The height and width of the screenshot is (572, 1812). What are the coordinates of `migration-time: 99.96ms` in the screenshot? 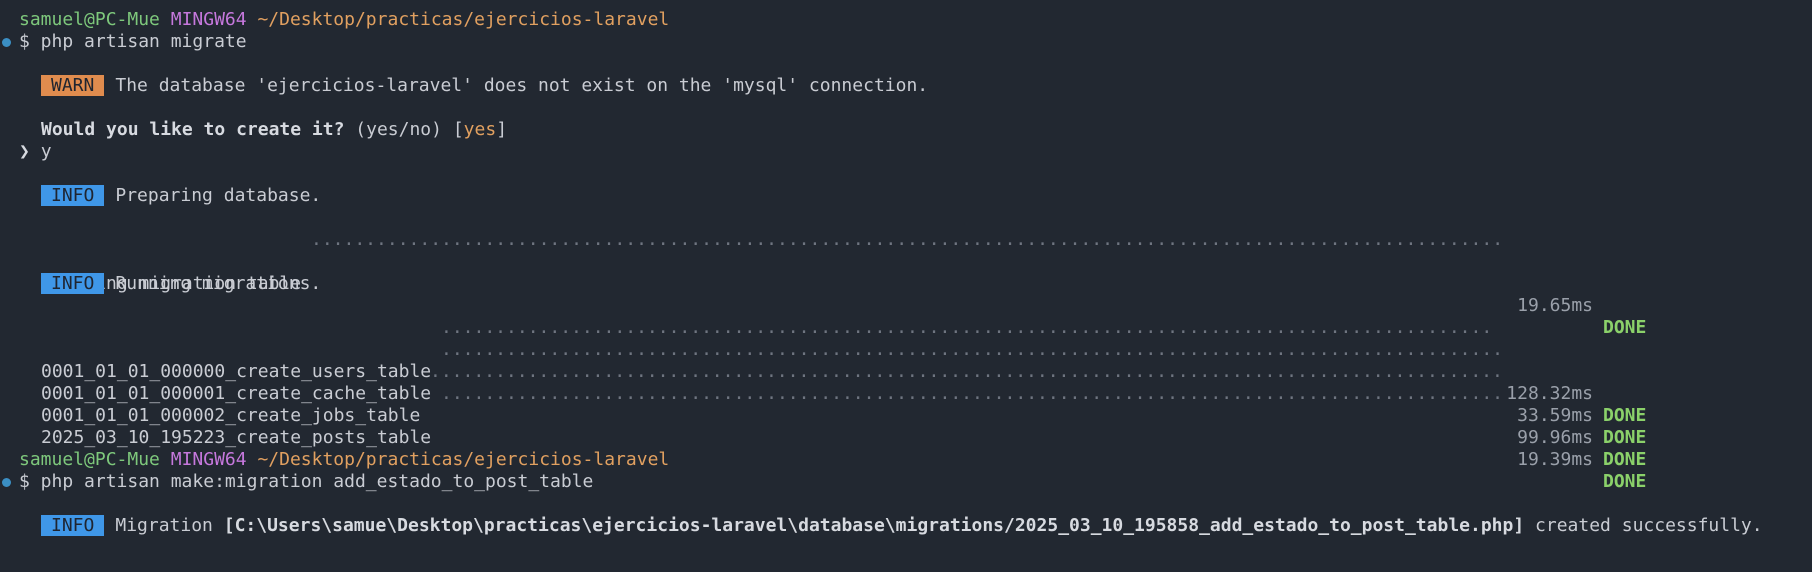 It's located at (1555, 437).